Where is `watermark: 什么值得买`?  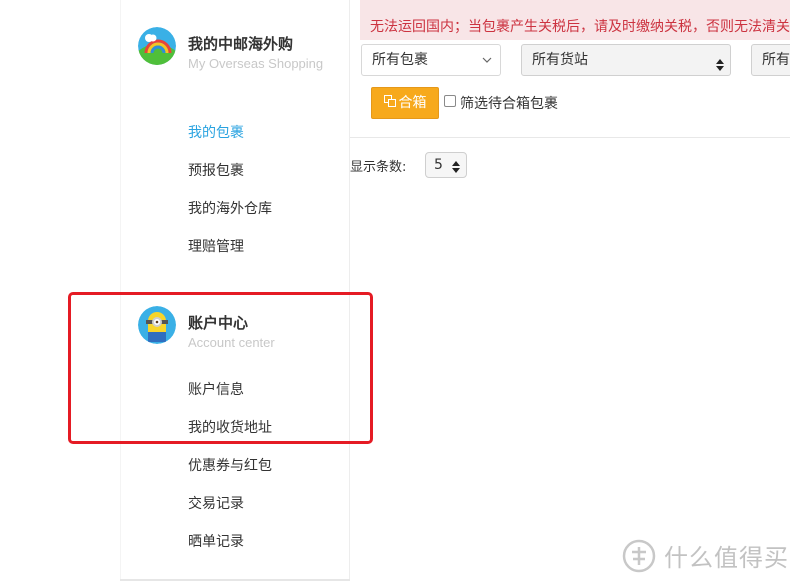 watermark: 什么值得买 is located at coordinates (705, 555).